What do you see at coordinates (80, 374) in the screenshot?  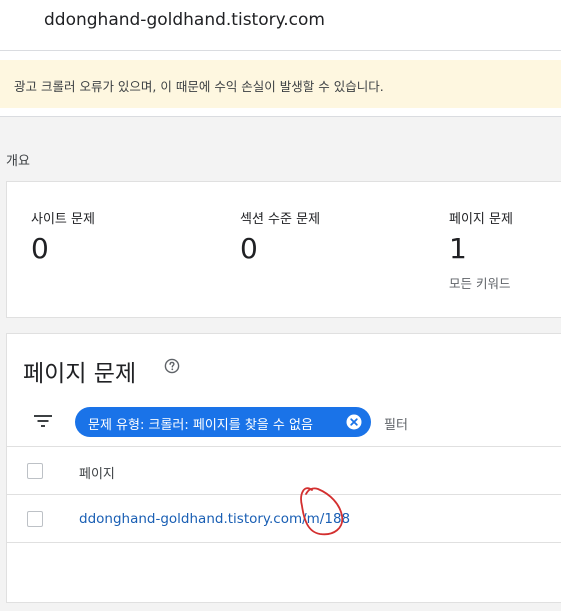 I see `page-issues-title: 페이지 문제` at bounding box center [80, 374].